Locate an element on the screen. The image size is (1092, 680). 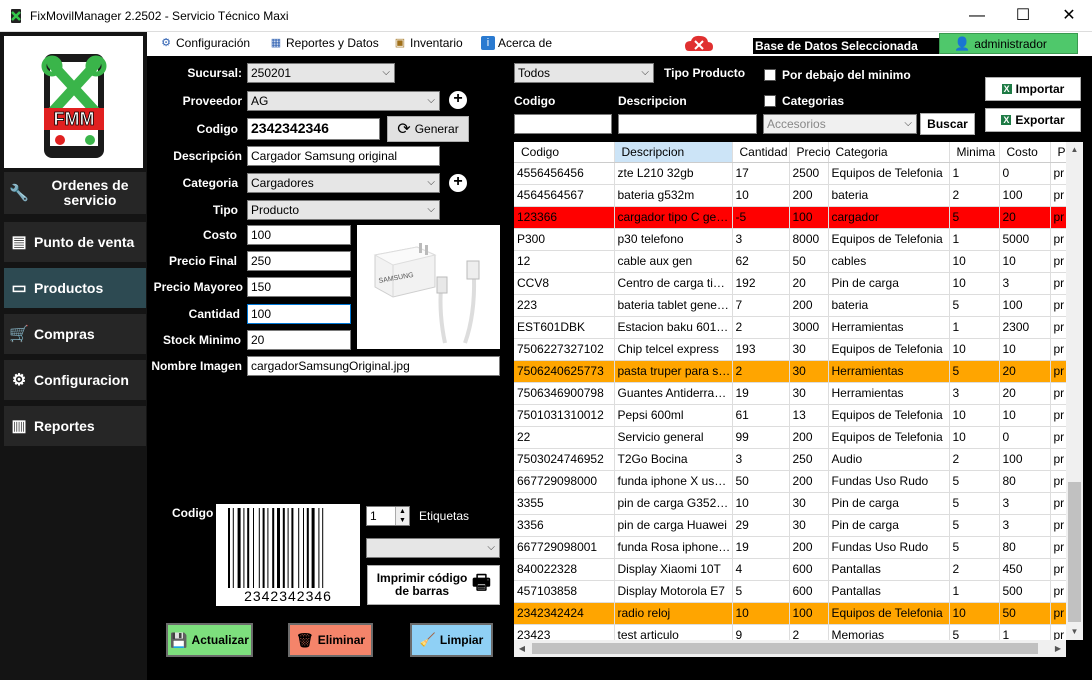
column-header: Categoria is located at coordinates (889, 152).